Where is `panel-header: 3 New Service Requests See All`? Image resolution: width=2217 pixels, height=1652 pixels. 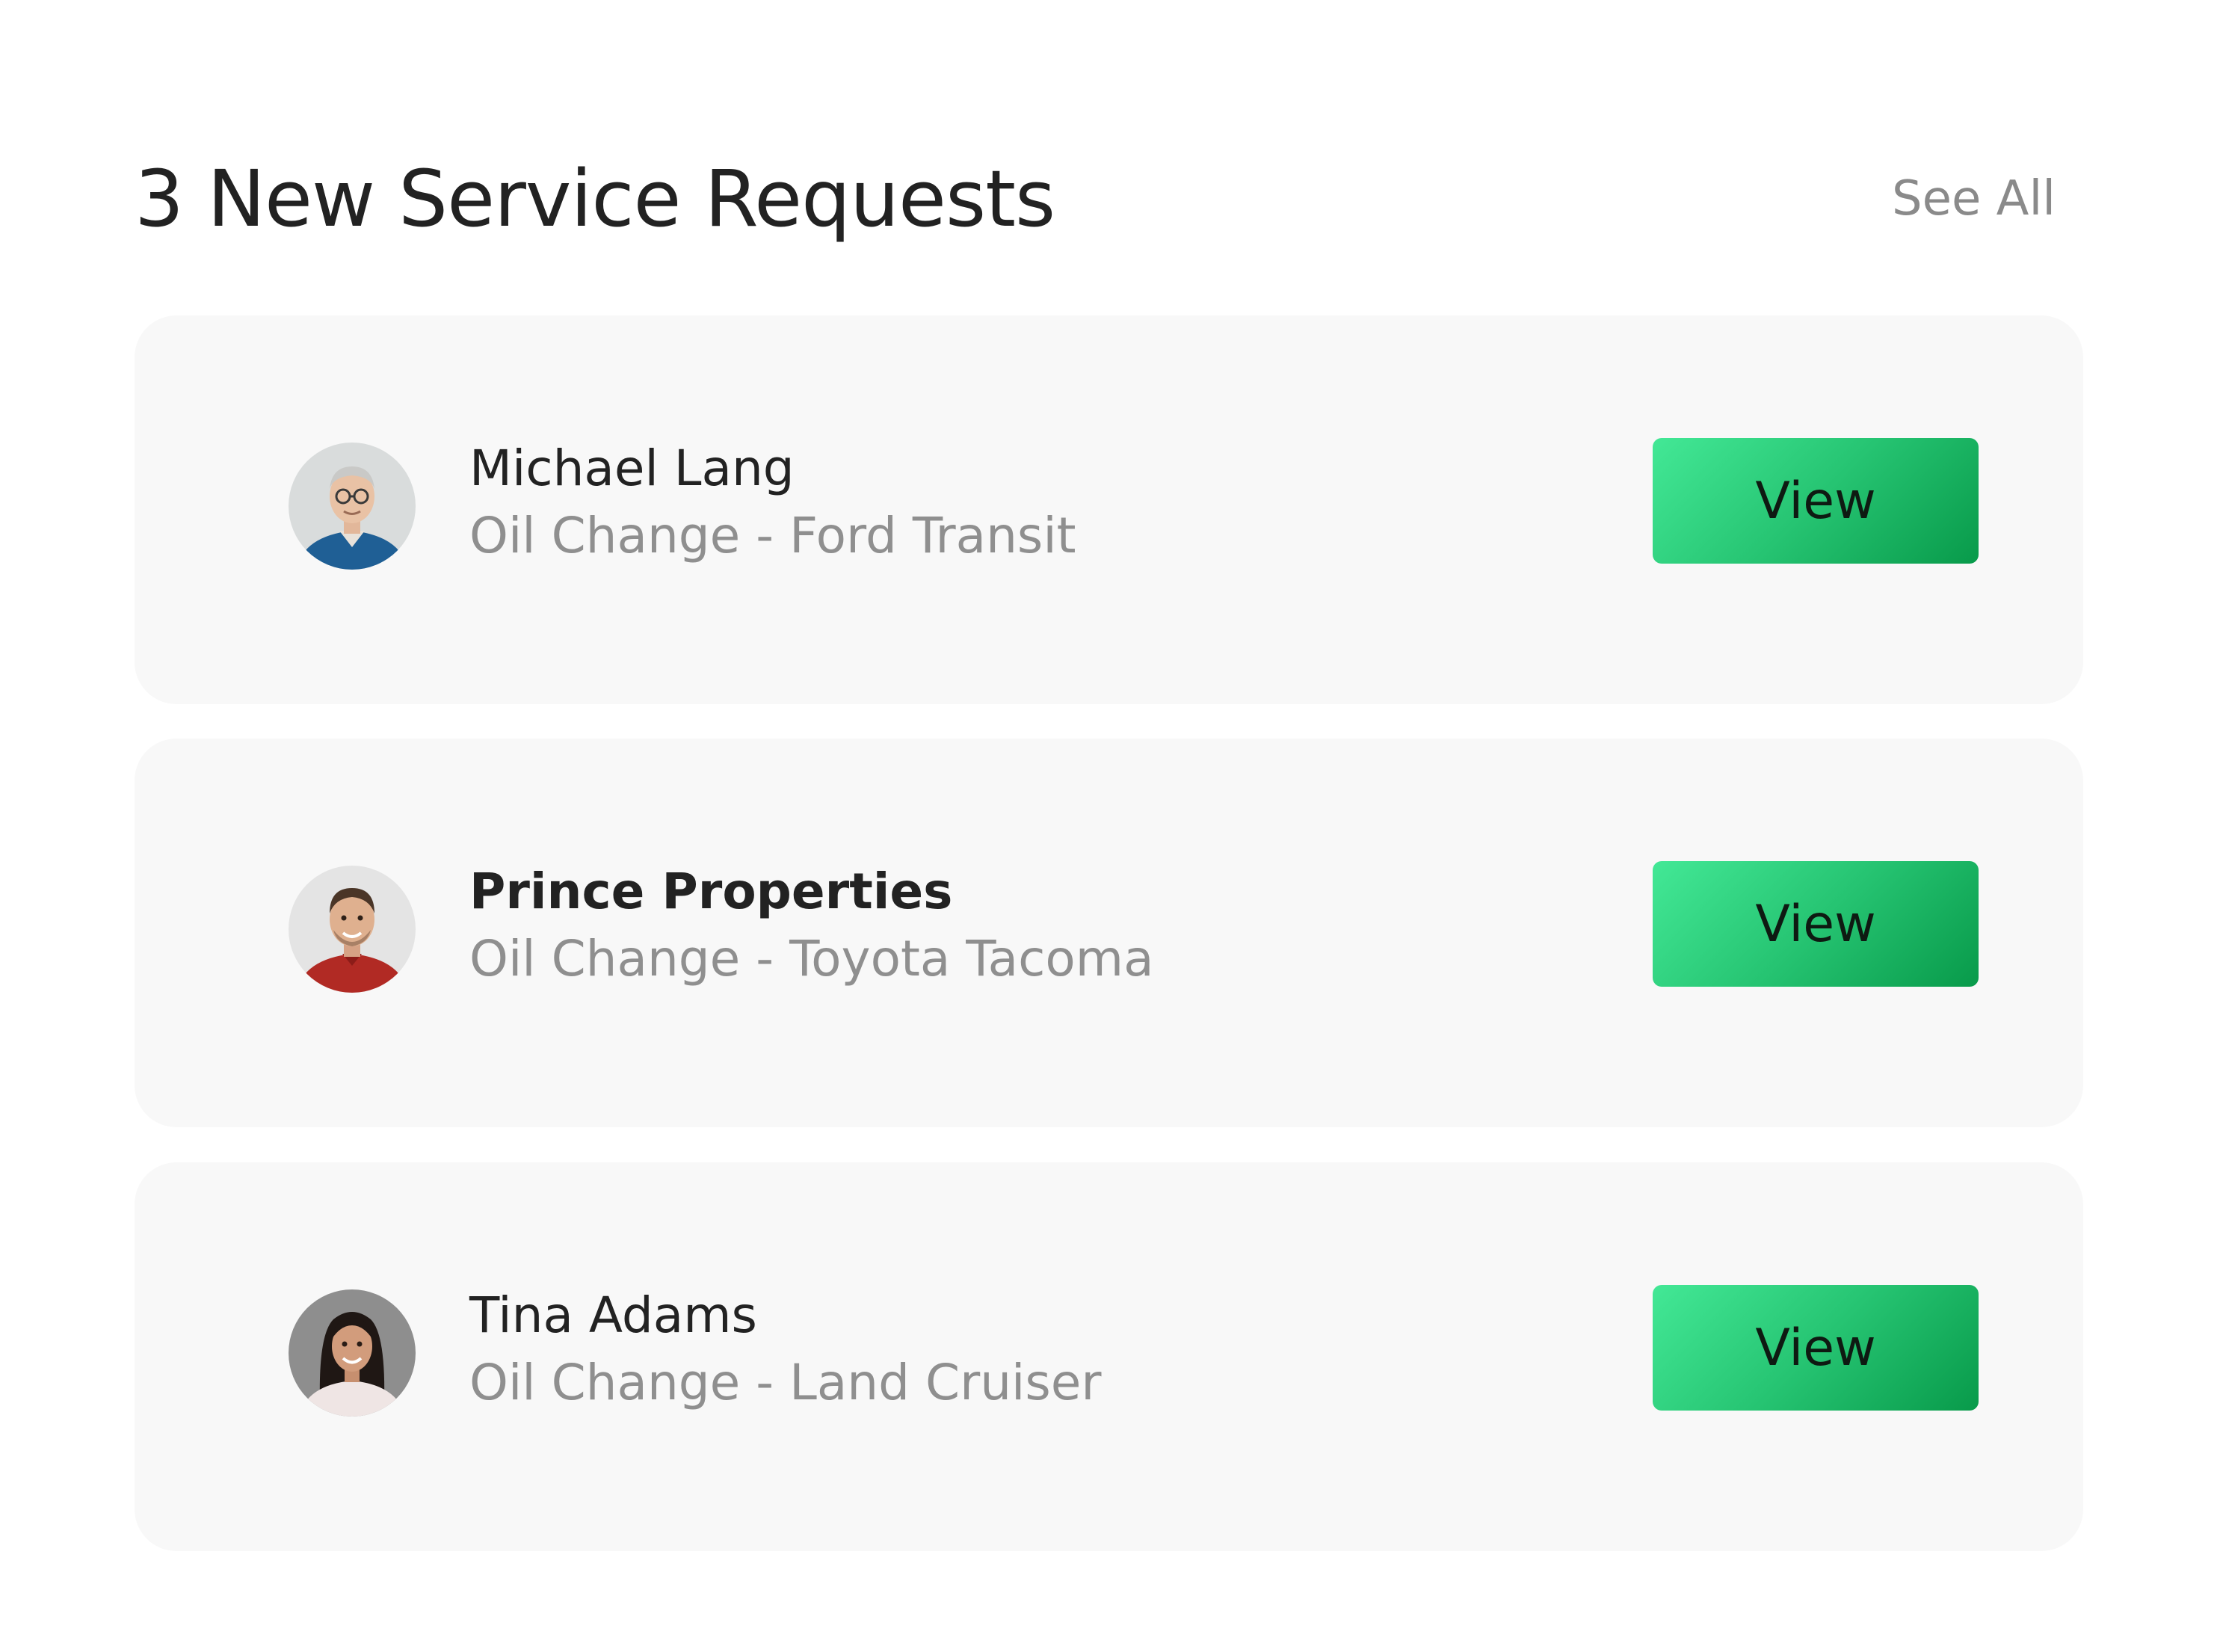 panel-header: 3 New Service Requests See All is located at coordinates (1095, 199).